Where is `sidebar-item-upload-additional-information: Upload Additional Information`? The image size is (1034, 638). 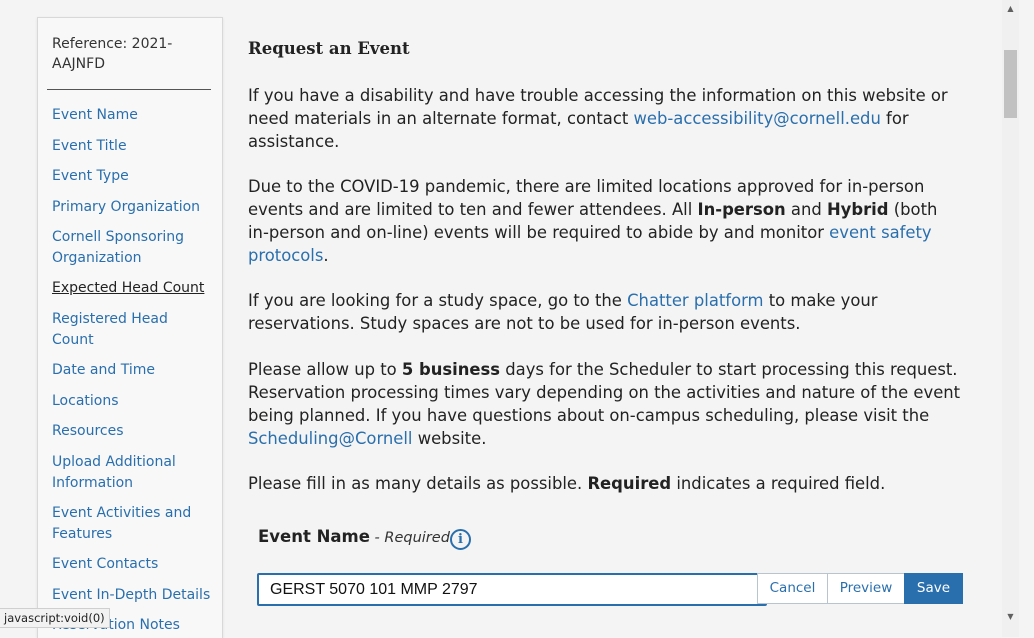 sidebar-item-upload-additional-information: Upload Additional Information is located at coordinates (132, 472).